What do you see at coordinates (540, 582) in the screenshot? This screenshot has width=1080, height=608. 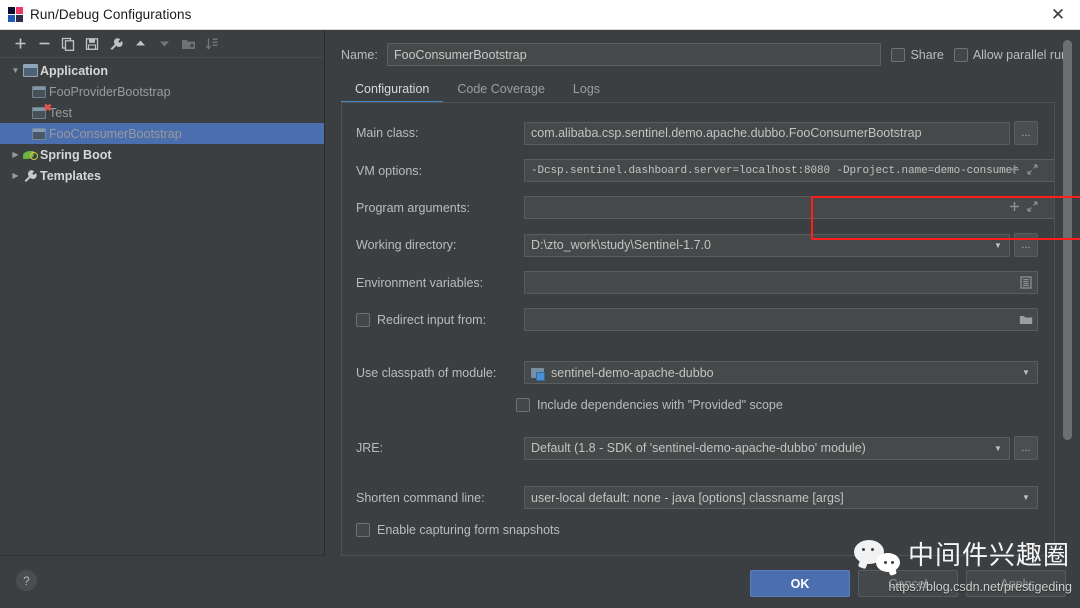 I see `dialog-footer: ? OK Cancel Apply` at bounding box center [540, 582].